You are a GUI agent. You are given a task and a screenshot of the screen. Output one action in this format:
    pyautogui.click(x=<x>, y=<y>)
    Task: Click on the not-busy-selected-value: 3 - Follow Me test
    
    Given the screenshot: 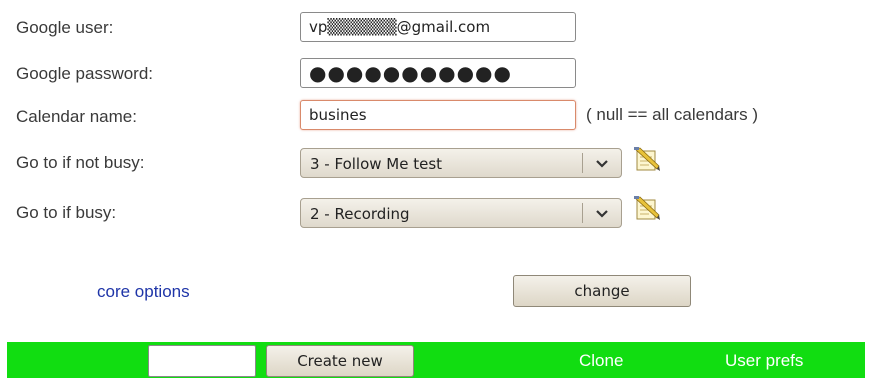 What is the action you would take?
    pyautogui.click(x=376, y=164)
    